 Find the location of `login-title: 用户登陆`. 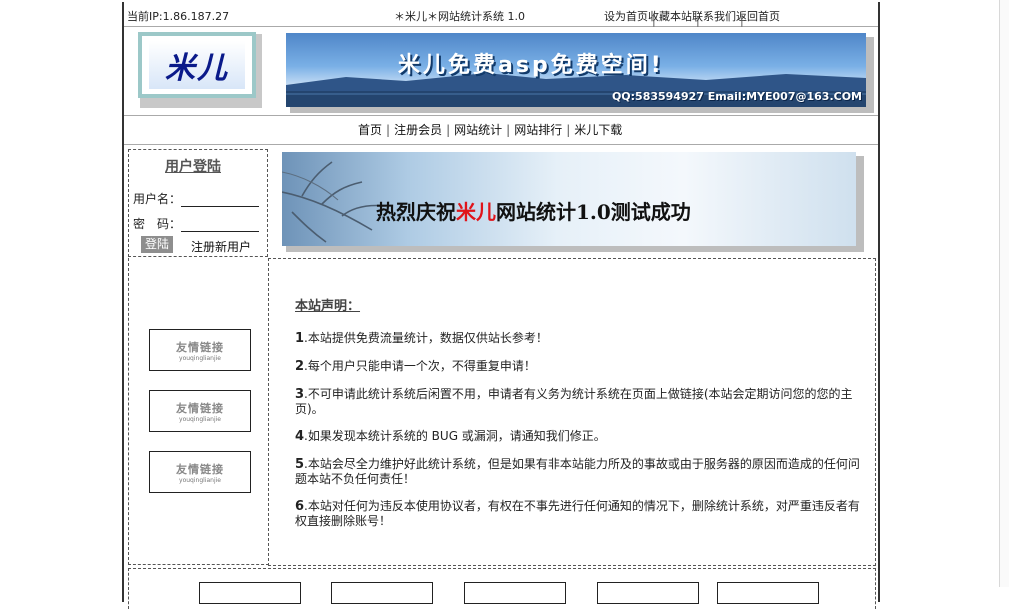

login-title: 用户登陆 is located at coordinates (193, 167).